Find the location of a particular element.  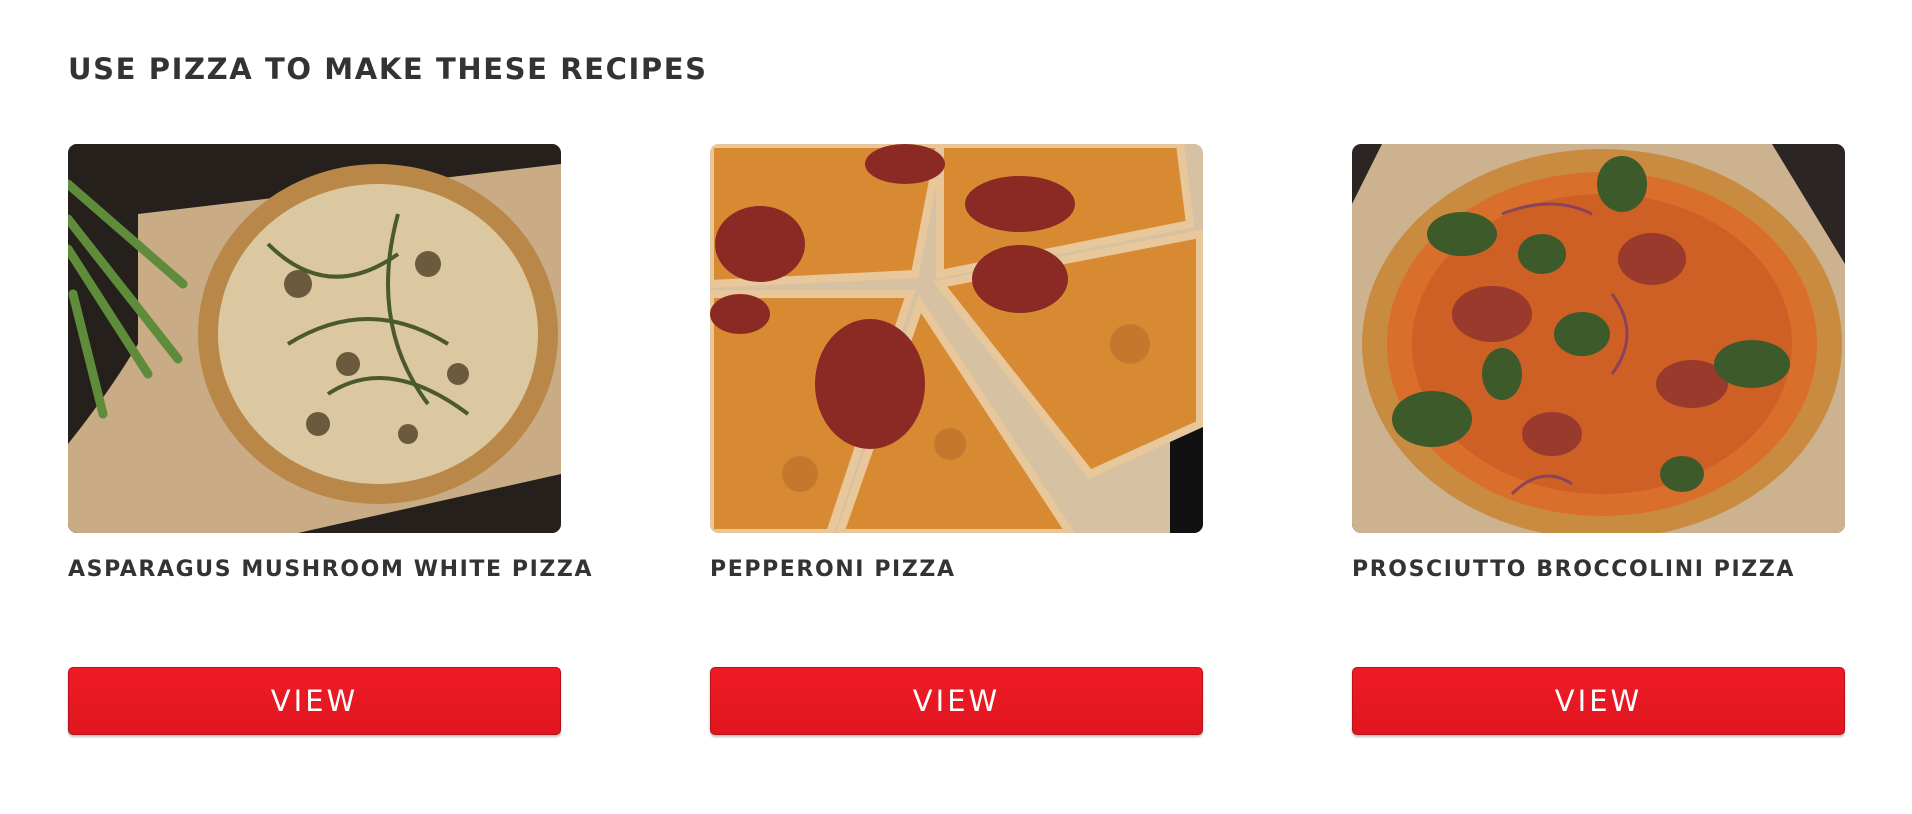

recipe-image-pepperoni-pizza is located at coordinates (956, 338).